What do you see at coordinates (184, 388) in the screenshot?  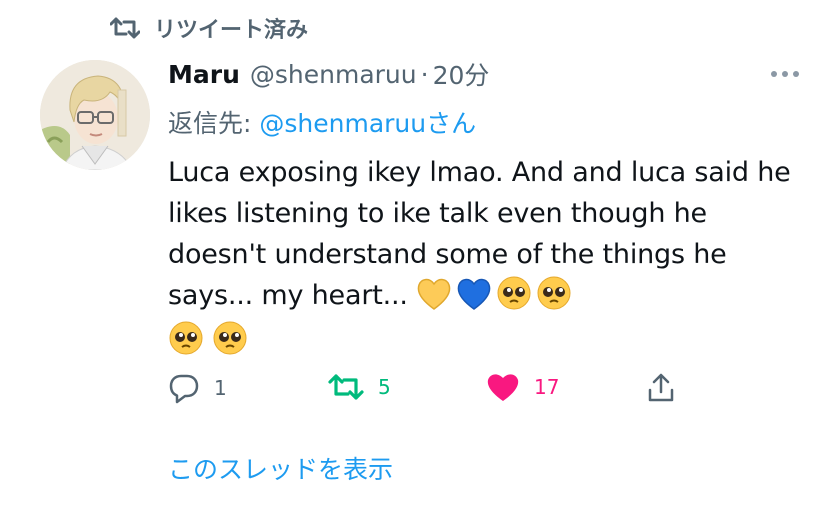 I see `reply-icon` at bounding box center [184, 388].